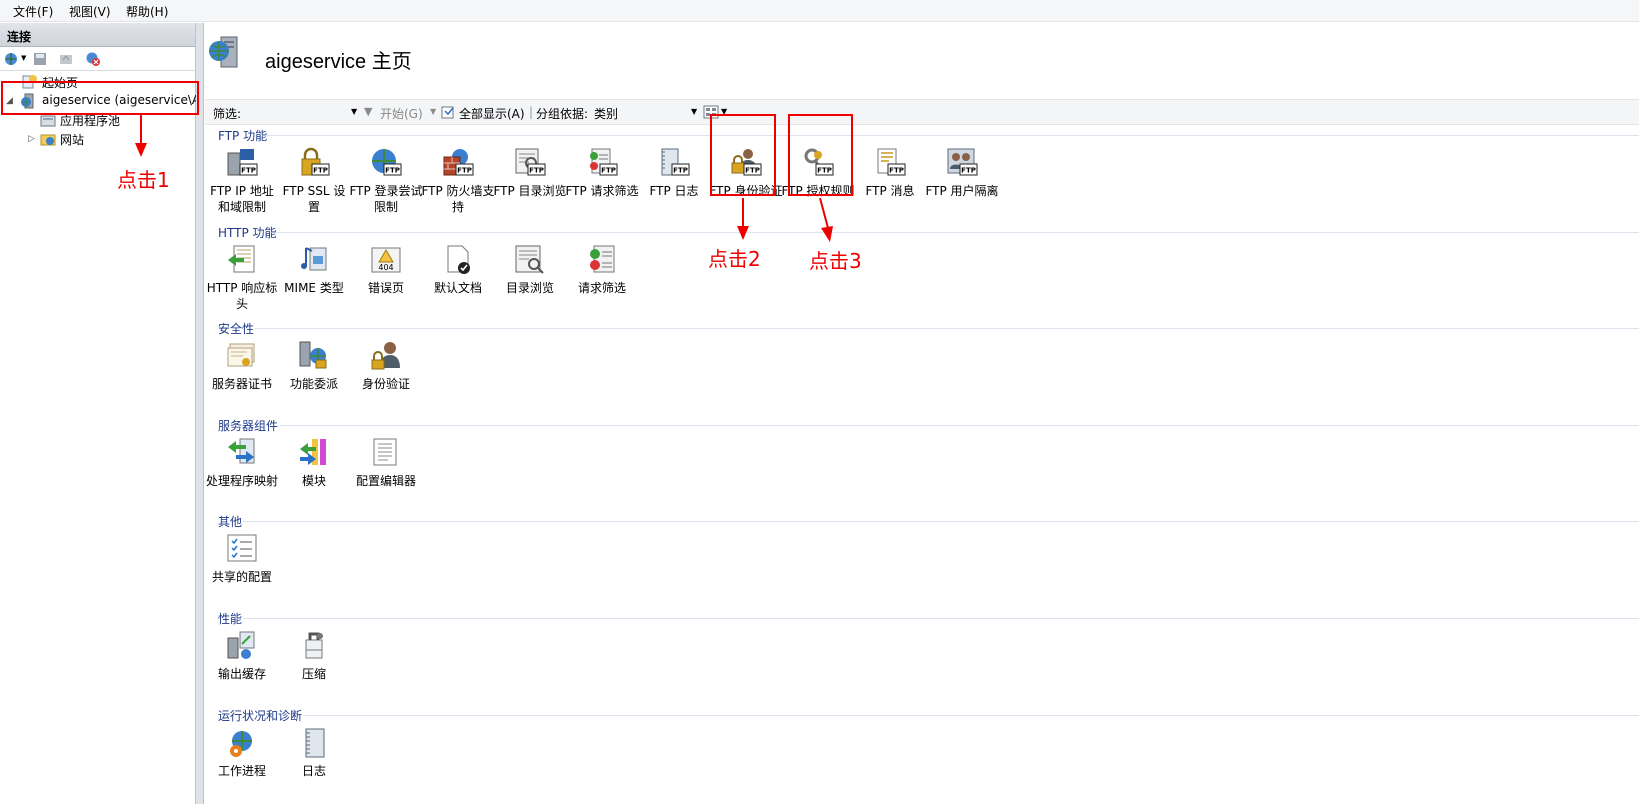 Image resolution: width=1639 pixels, height=804 pixels. What do you see at coordinates (242, 280) in the screenshot?
I see `feature-http-response-headers: HTTP 响应标头` at bounding box center [242, 280].